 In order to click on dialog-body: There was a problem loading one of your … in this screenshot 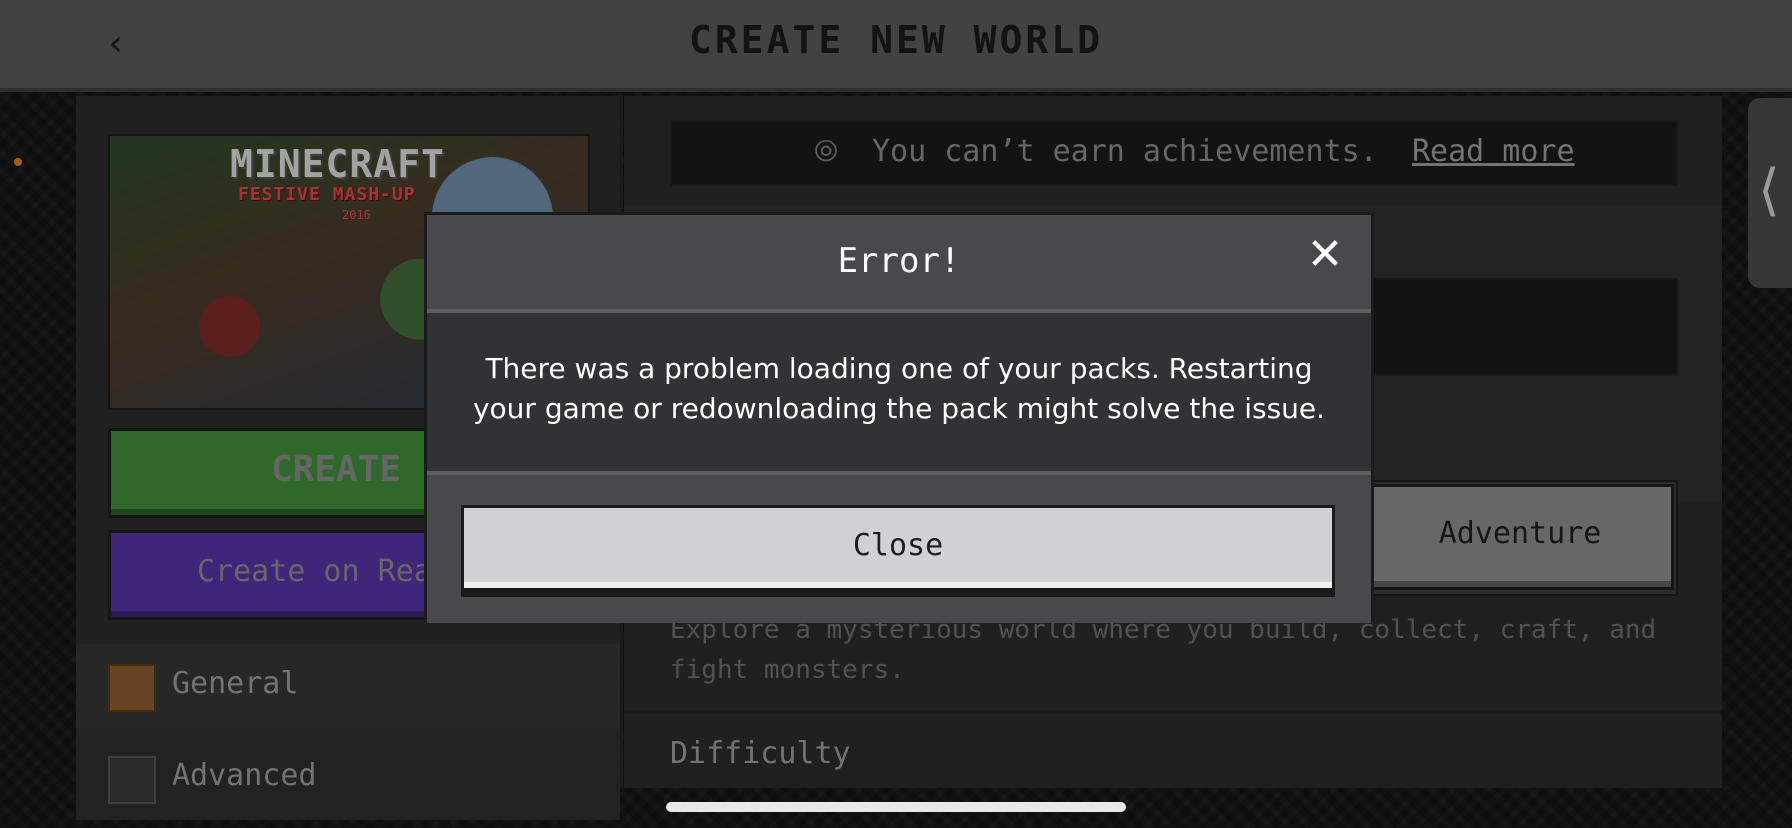, I will do `click(899, 391)`.